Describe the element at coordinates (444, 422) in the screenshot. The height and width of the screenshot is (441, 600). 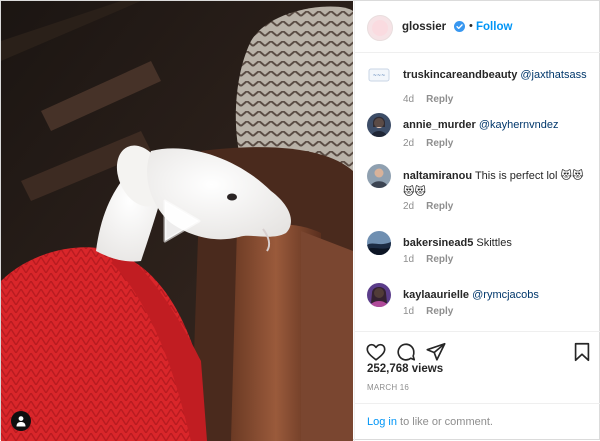
I see `login-prompt-rest: to like or comment.` at that location.